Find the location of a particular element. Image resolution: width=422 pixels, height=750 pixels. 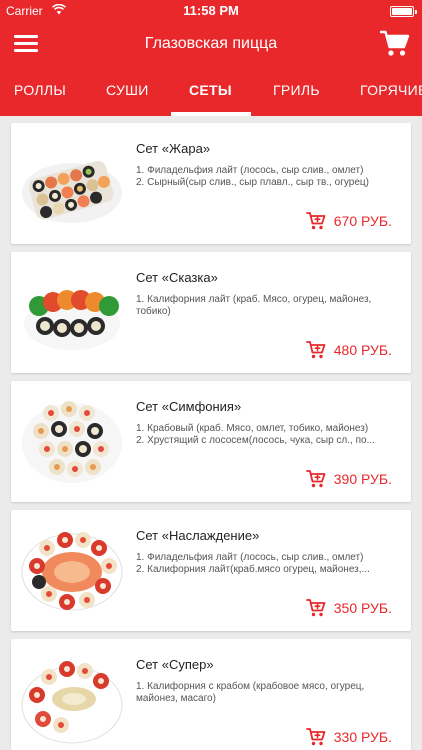

product-price: 670 РУБ. is located at coordinates (362, 221).